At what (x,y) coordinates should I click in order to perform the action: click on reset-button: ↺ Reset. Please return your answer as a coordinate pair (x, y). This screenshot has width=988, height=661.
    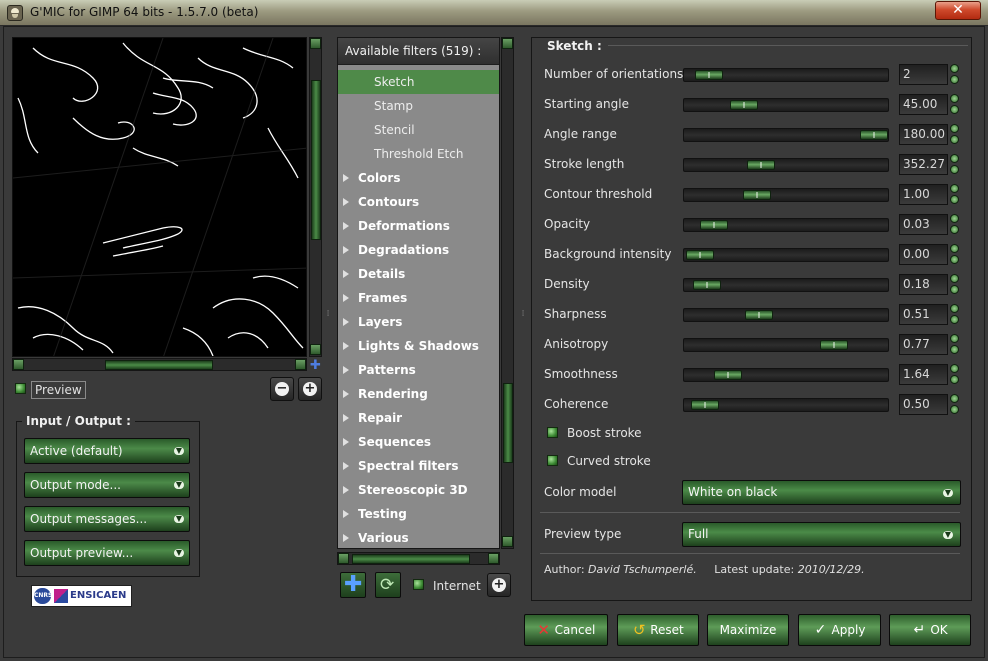
    Looking at the image, I should click on (658, 630).